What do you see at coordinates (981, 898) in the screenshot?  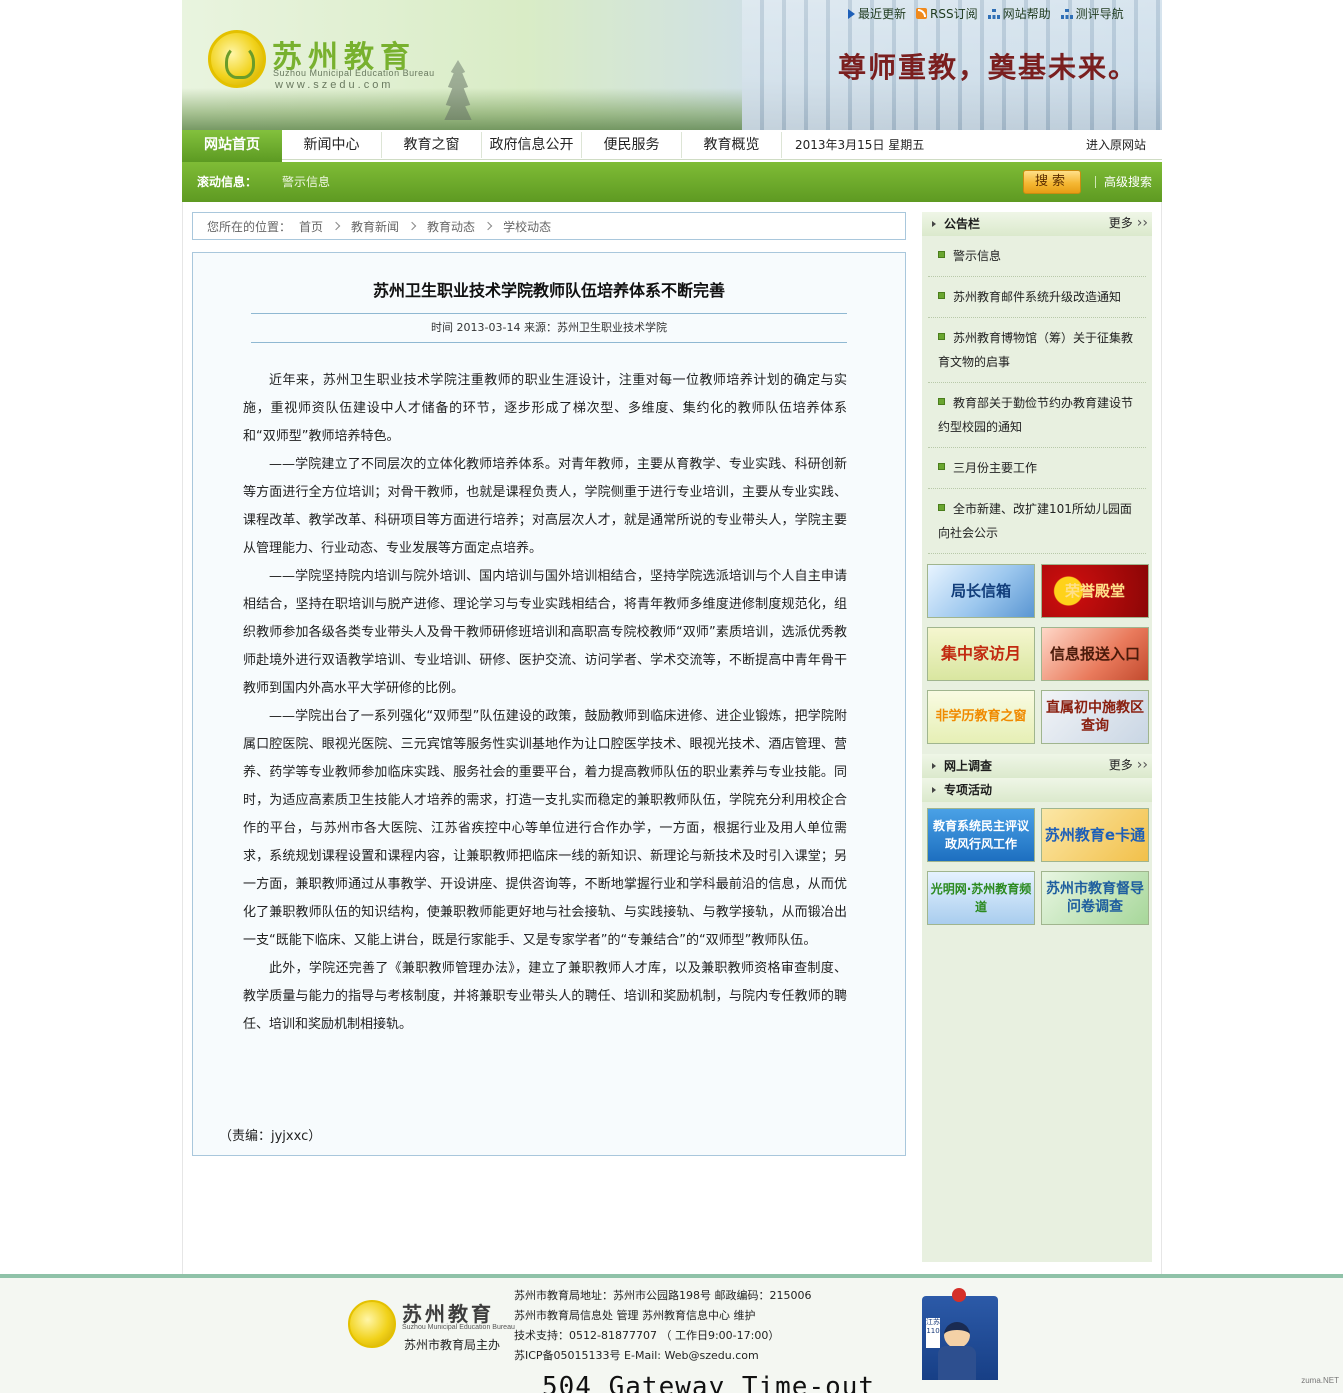 I see `banner-gmw-channel: 光明网·苏州教育频道` at bounding box center [981, 898].